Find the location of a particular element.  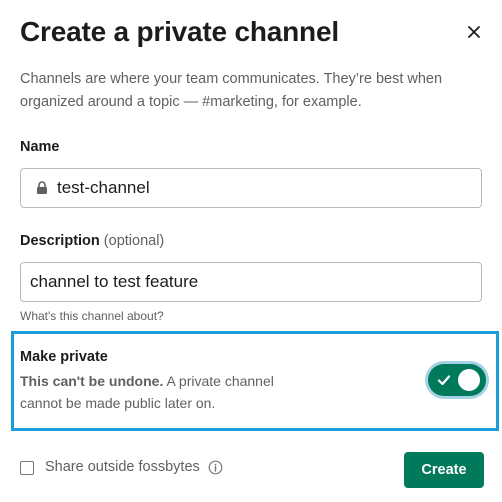

dialog-title: Create a private channel is located at coordinates (179, 31).